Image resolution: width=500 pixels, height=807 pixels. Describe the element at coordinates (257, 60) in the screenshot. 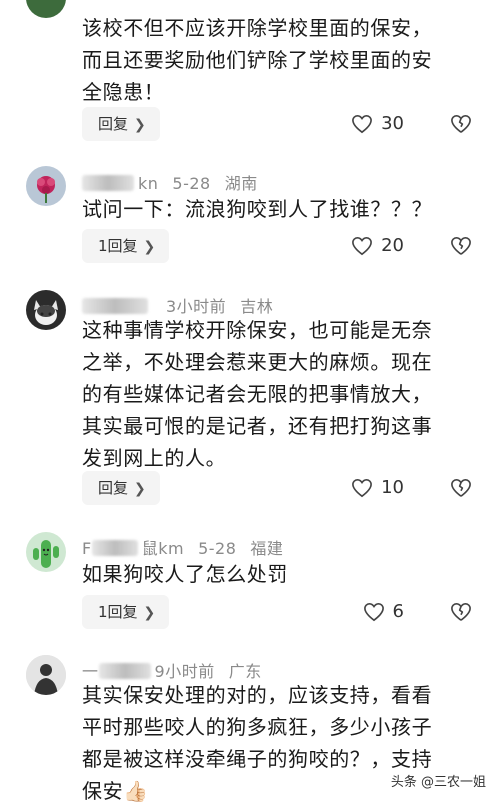

I see `comment-text: 该校不但不应该开除学校里面的保安， 而且还要奖励他们铲除了学校里面的安 全隐患！` at that location.